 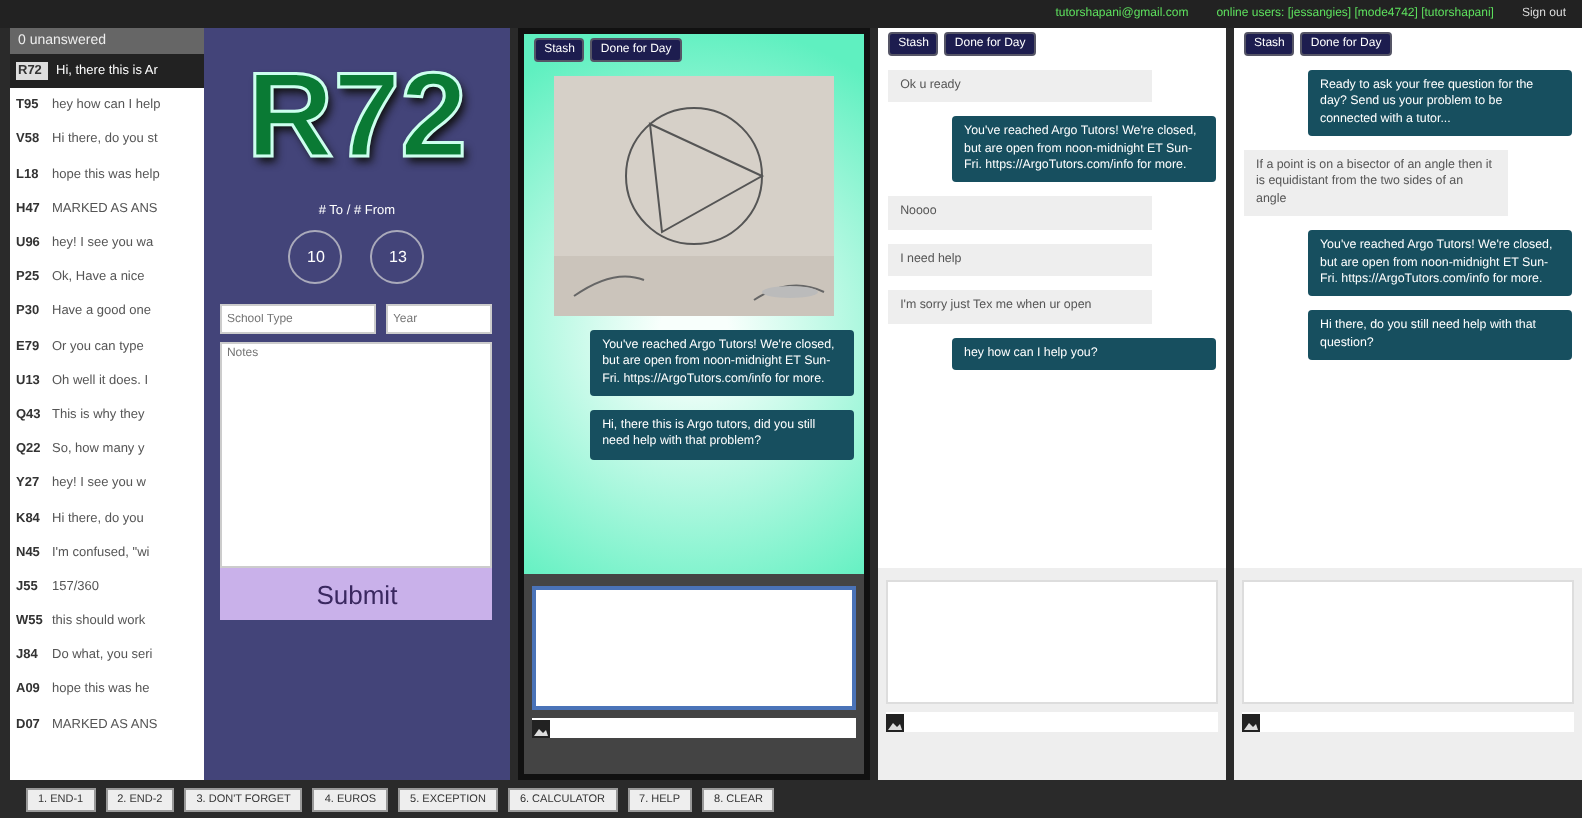 I want to click on from-count: 13, so click(x=397, y=257).